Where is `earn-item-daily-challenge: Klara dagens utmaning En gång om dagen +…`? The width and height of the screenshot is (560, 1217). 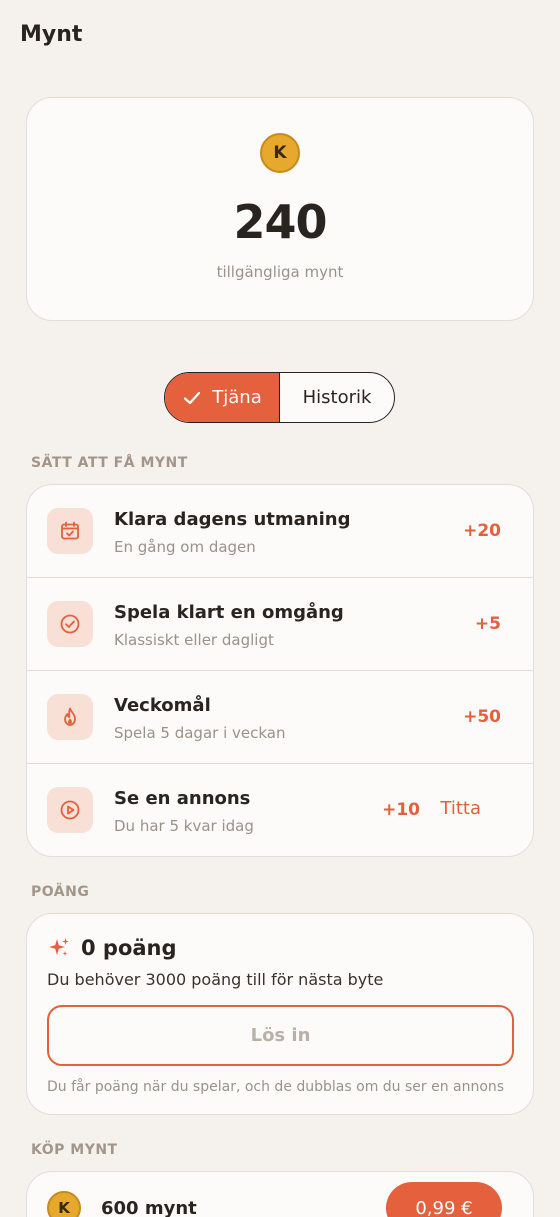
earn-item-daily-challenge: Klara dagens utmaning En gång om dagen +… is located at coordinates (280, 531).